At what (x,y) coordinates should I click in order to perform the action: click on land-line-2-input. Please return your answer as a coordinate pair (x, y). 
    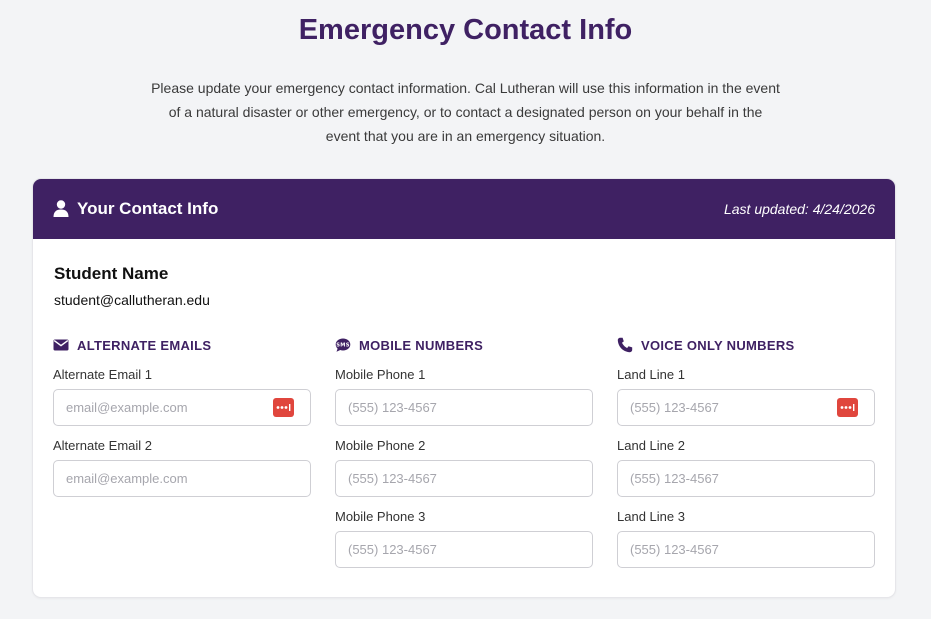
    Looking at the image, I should click on (746, 478).